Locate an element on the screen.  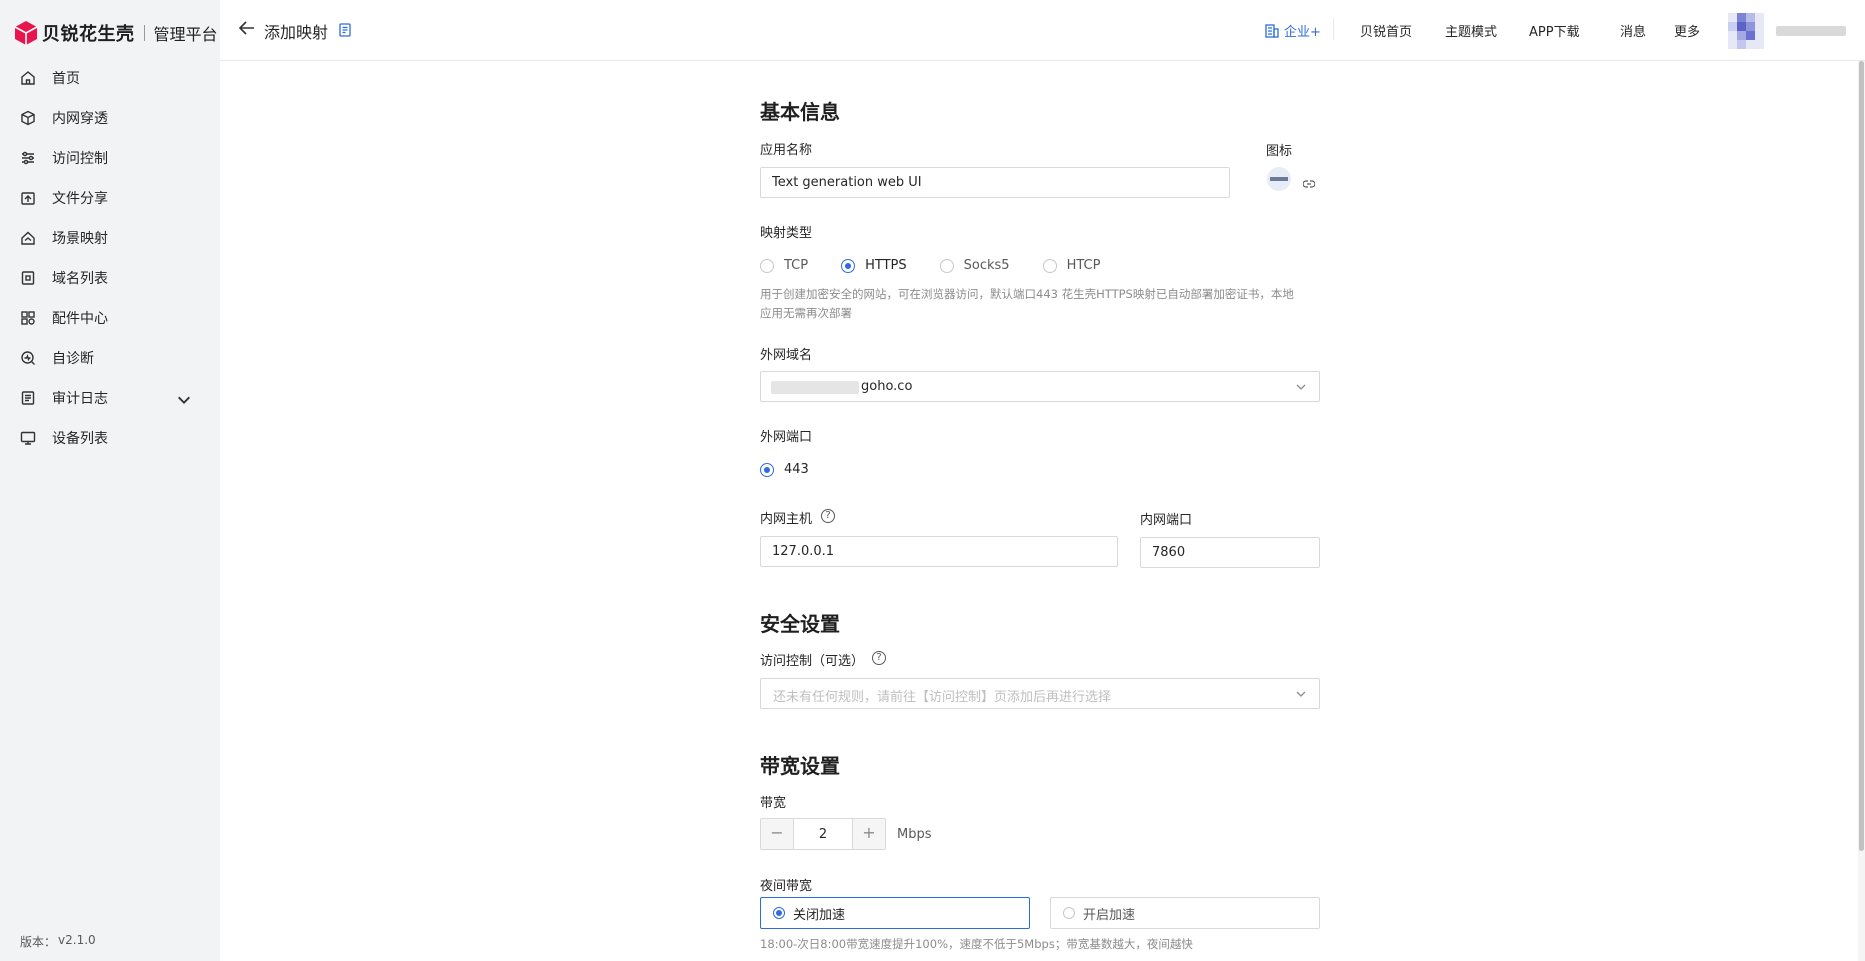
building-icon is located at coordinates (1272, 30).